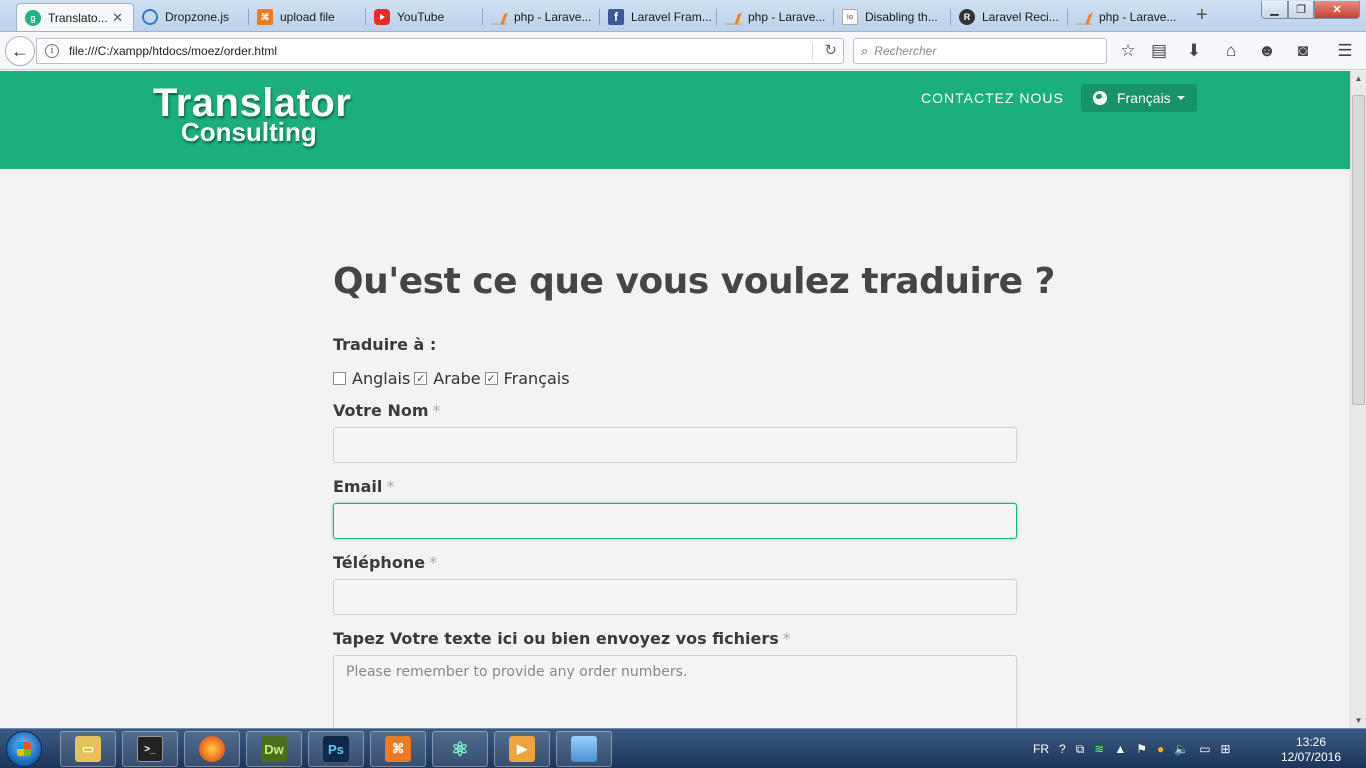 The height and width of the screenshot is (768, 1366). I want to click on taskbar-photoshop: Ps, so click(336, 749).